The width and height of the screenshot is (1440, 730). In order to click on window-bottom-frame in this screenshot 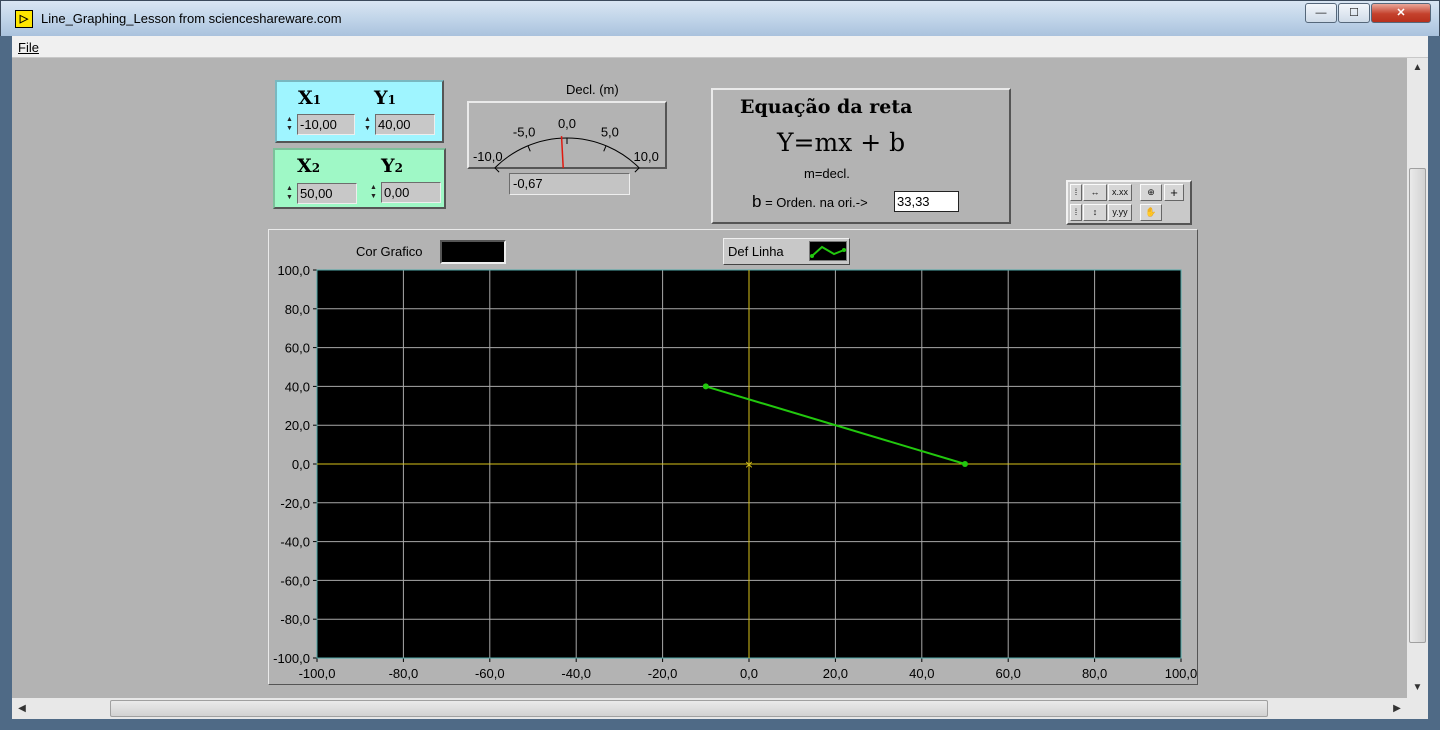, I will do `click(720, 724)`.